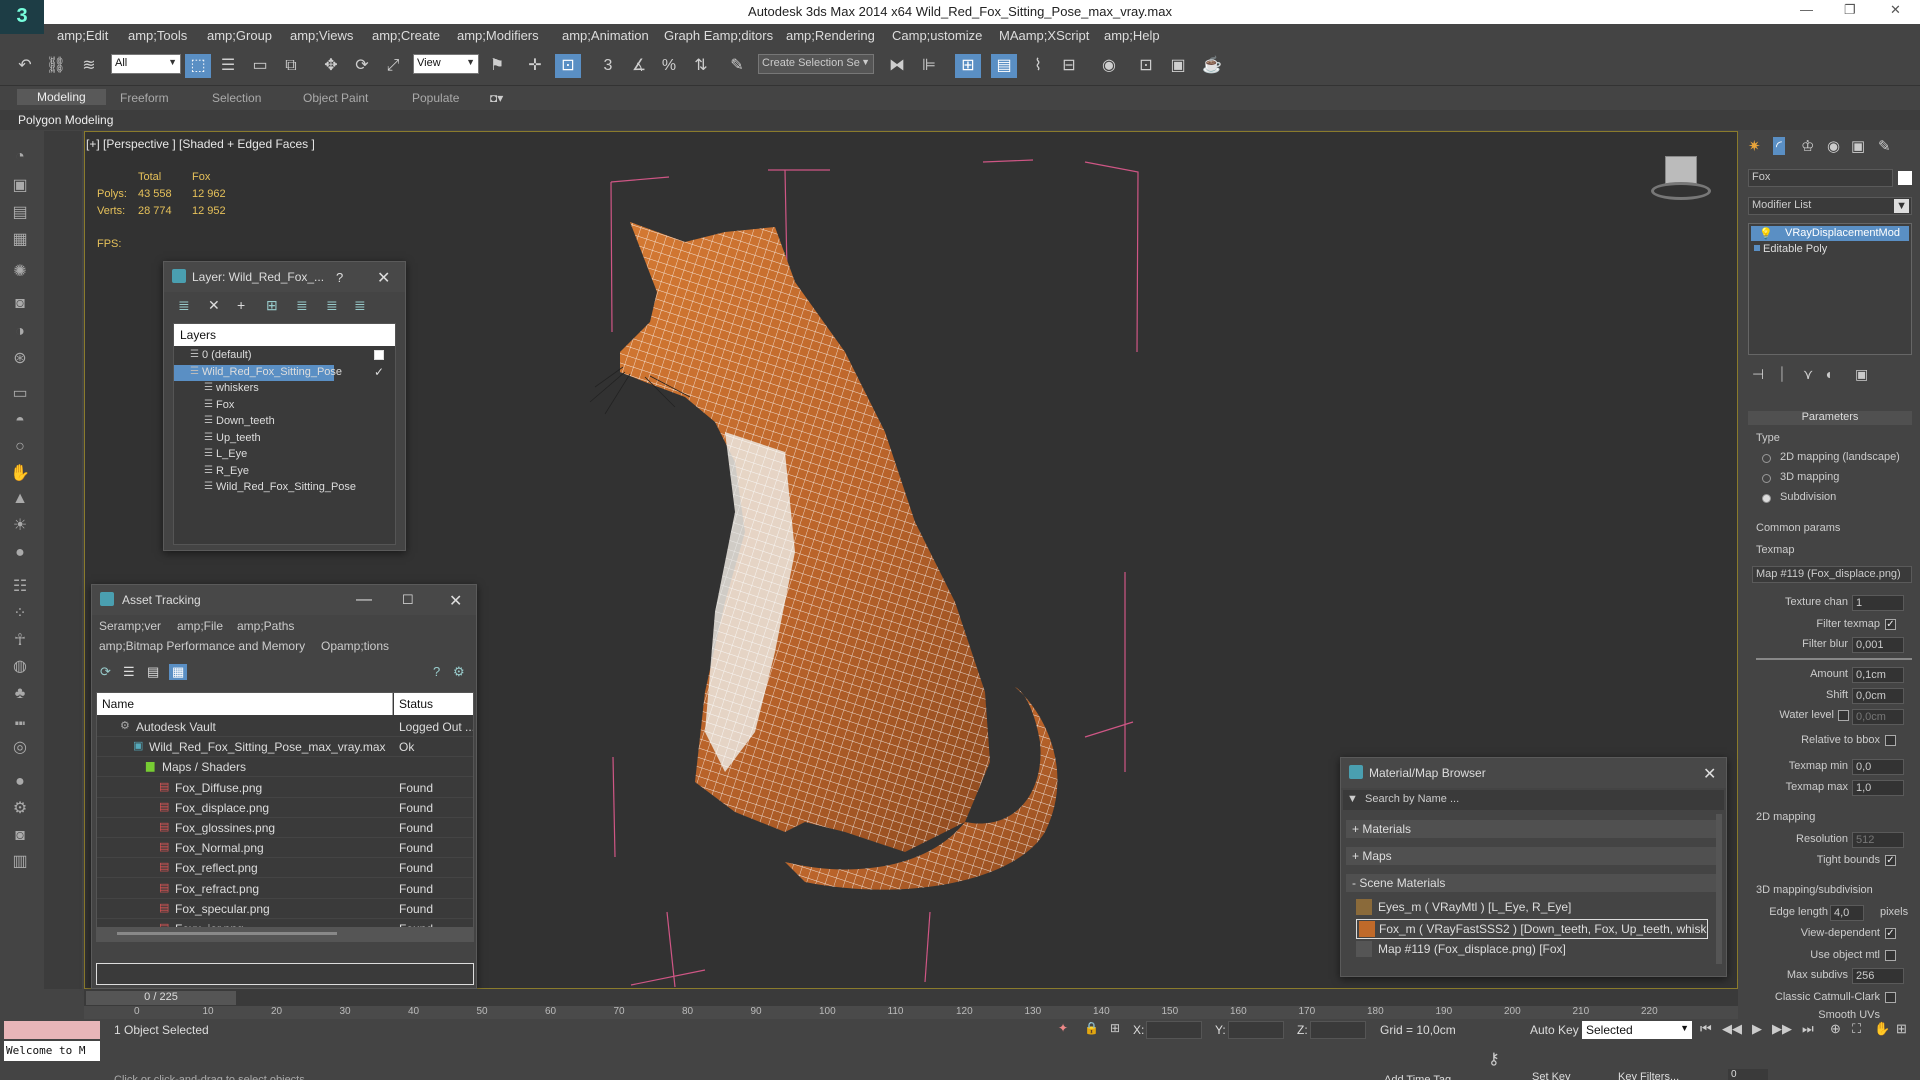 The height and width of the screenshot is (1080, 1920). What do you see at coordinates (1806, 9) in the screenshot?
I see `minimize-button: —` at bounding box center [1806, 9].